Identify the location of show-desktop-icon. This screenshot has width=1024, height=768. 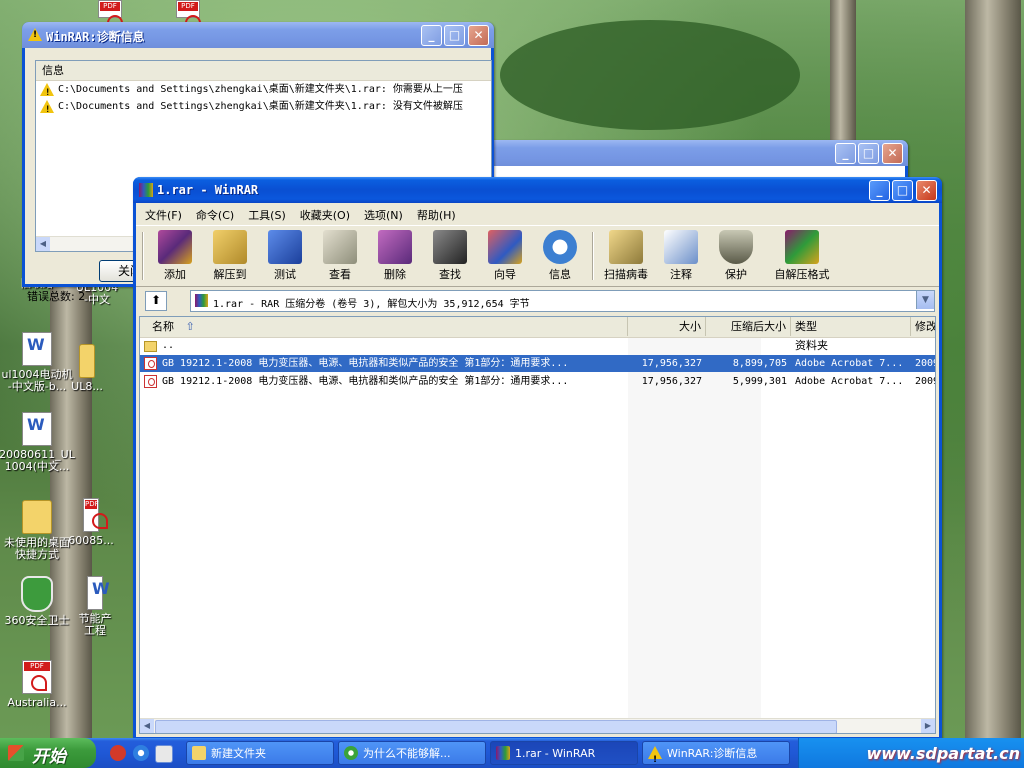
(164, 754).